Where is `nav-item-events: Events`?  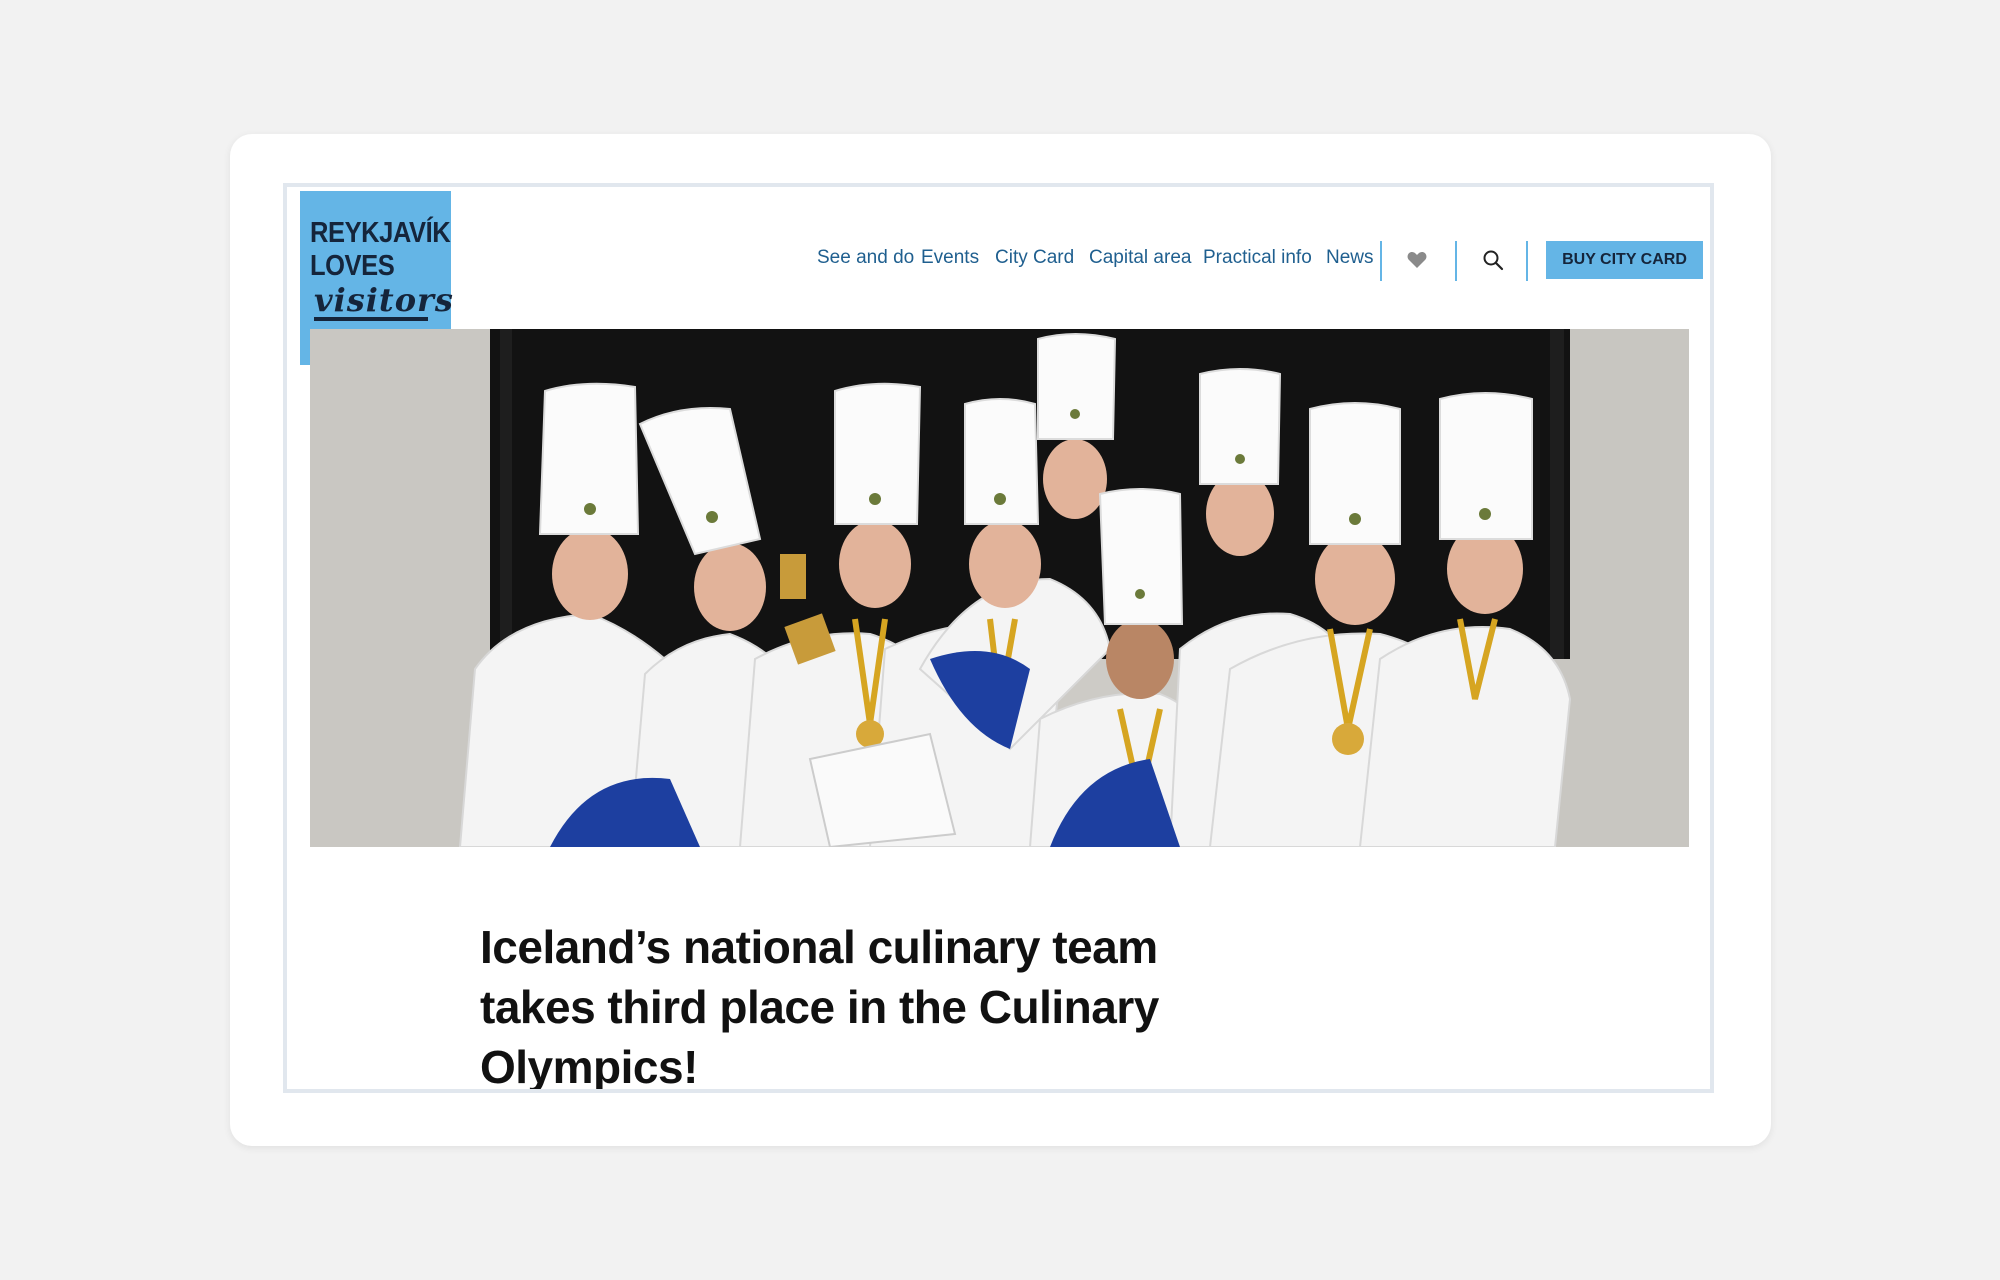
nav-item-events: Events is located at coordinates (950, 258).